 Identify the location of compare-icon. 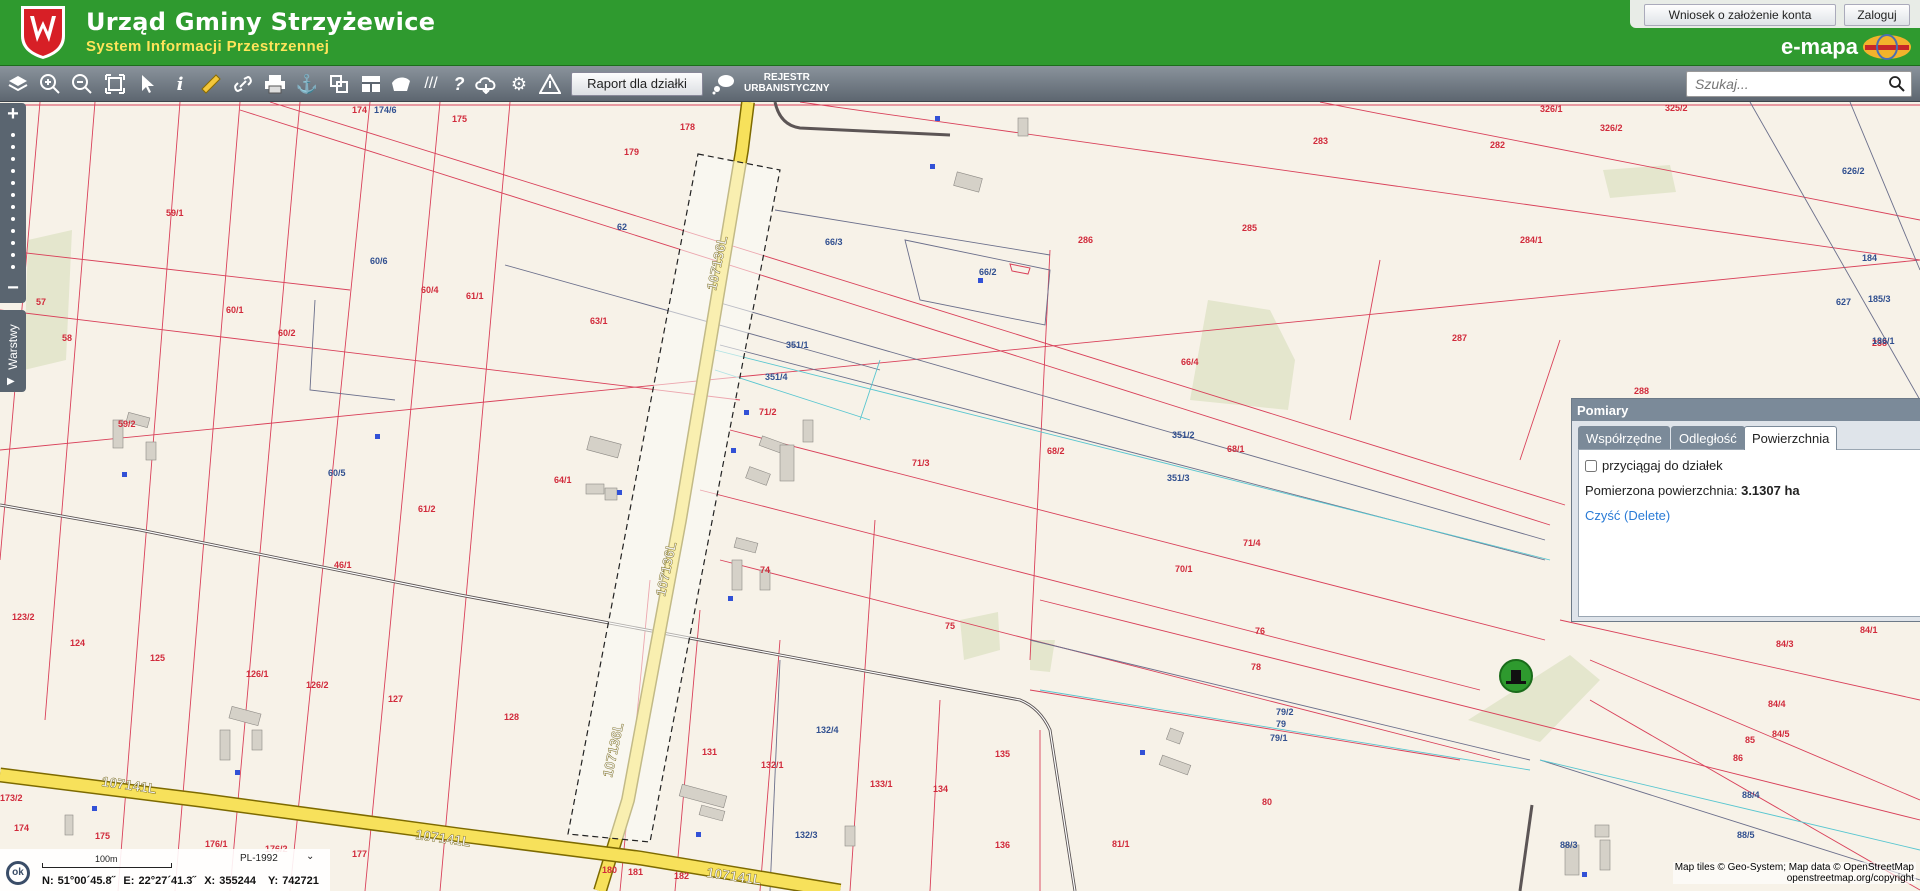
(339, 84).